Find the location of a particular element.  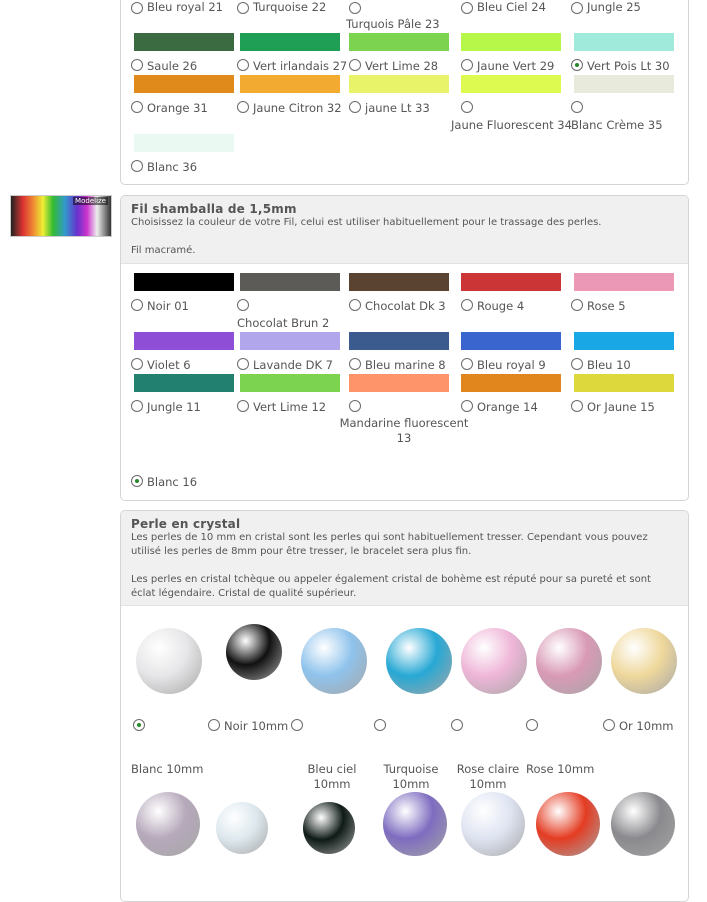

thread-label-16: Blanc 16 is located at coordinates (172, 482).